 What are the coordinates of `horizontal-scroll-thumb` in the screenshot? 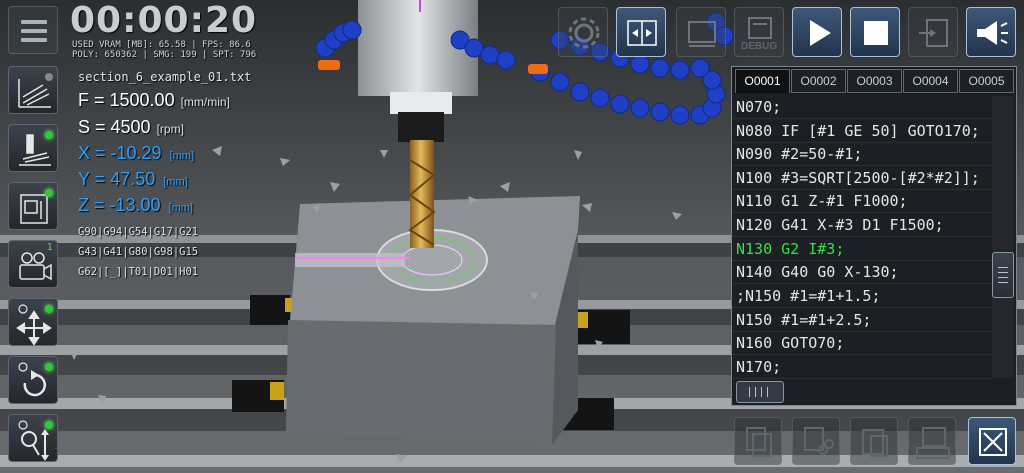 It's located at (760, 392).